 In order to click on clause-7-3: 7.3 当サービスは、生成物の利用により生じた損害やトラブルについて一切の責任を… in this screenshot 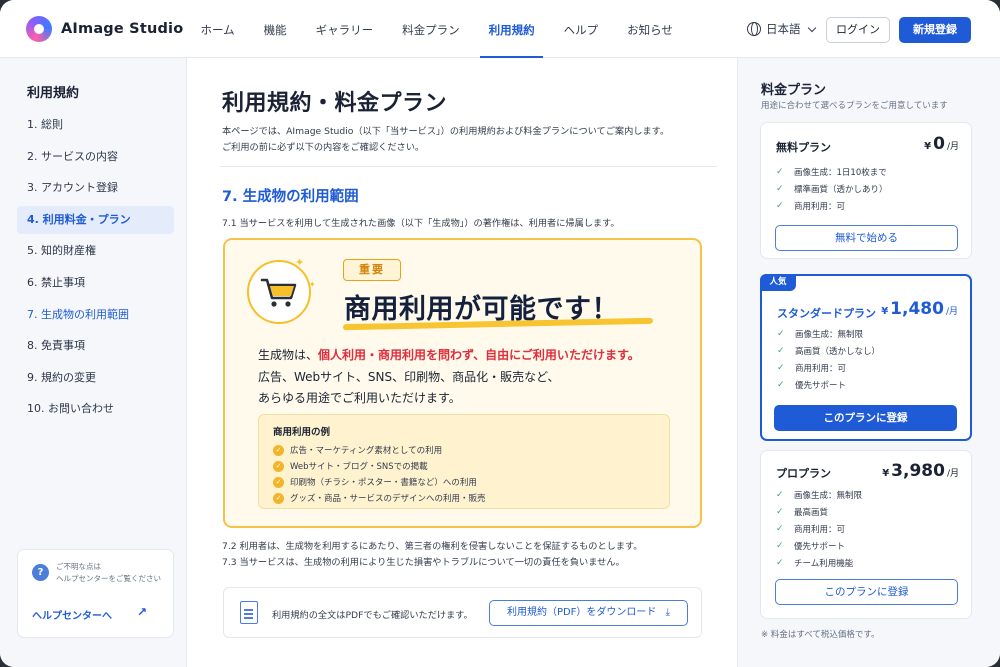, I will do `click(423, 562)`.